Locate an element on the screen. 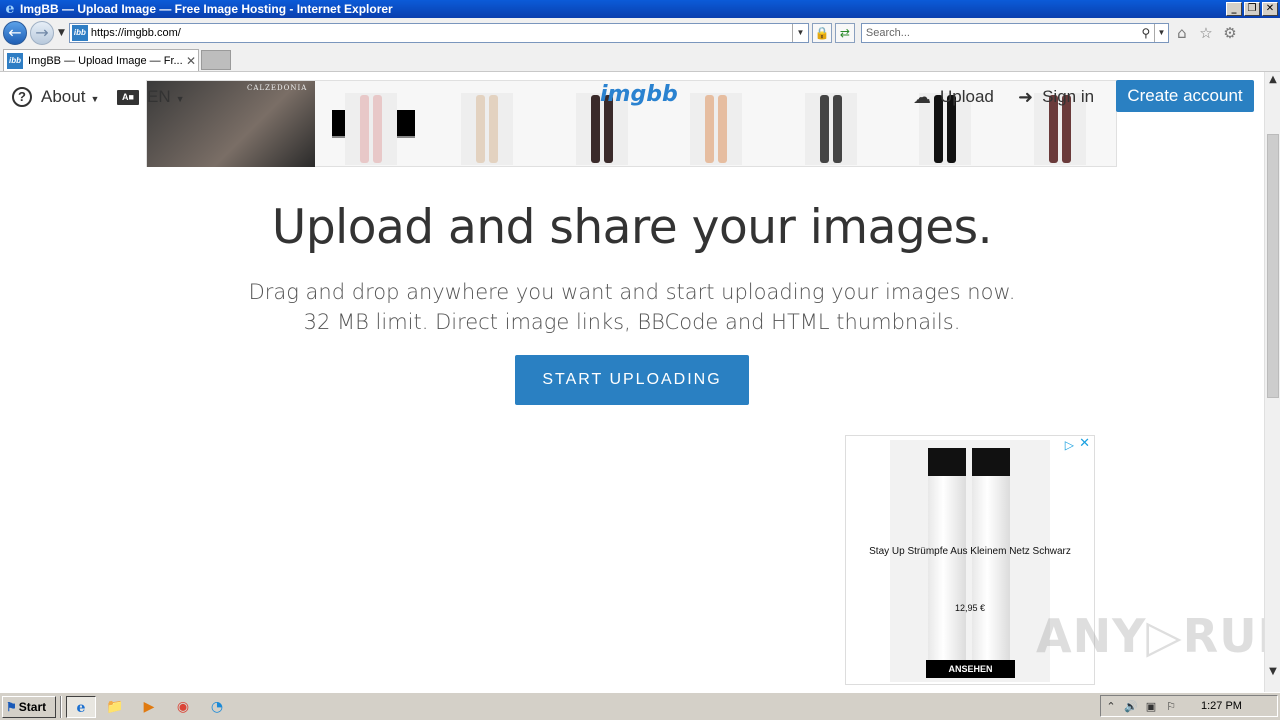 This screenshot has height=720, width=1280. lock-icon: 🔒 is located at coordinates (821, 33).